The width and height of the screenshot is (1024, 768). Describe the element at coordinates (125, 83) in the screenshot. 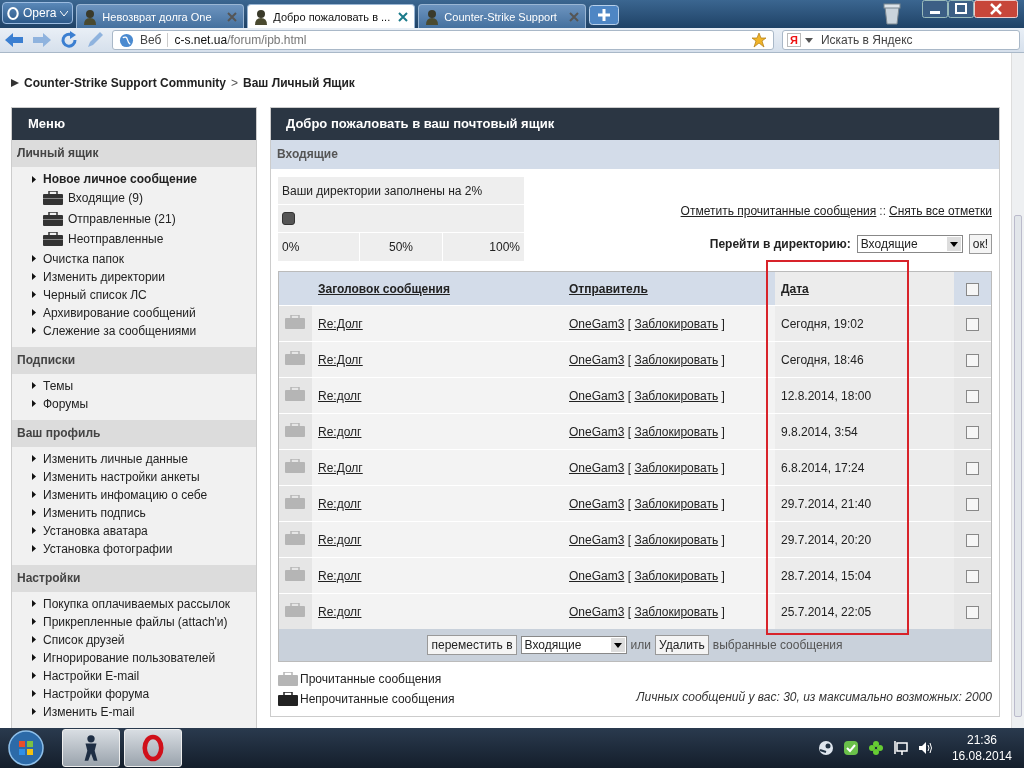

I see `breadcrumb-link: Counter-Strike Support Community` at that location.